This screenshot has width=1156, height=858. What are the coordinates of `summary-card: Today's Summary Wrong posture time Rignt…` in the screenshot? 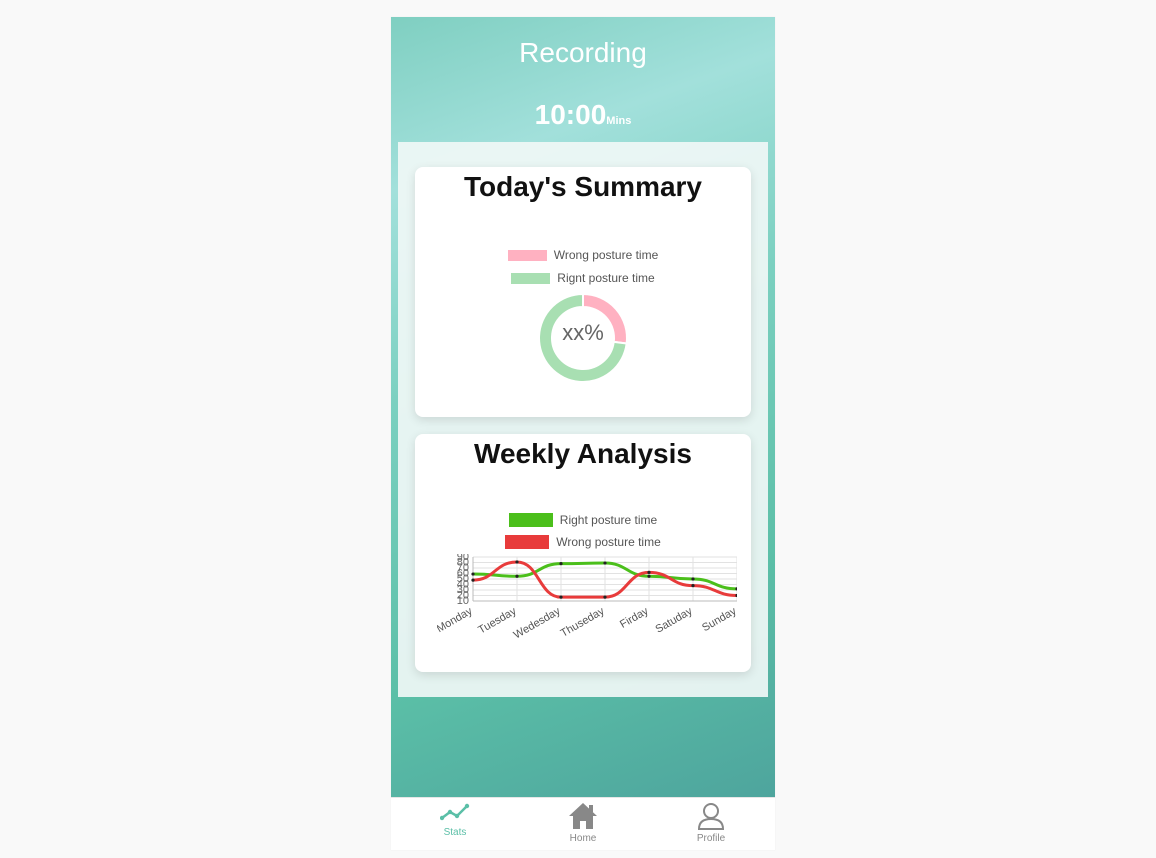 It's located at (583, 292).